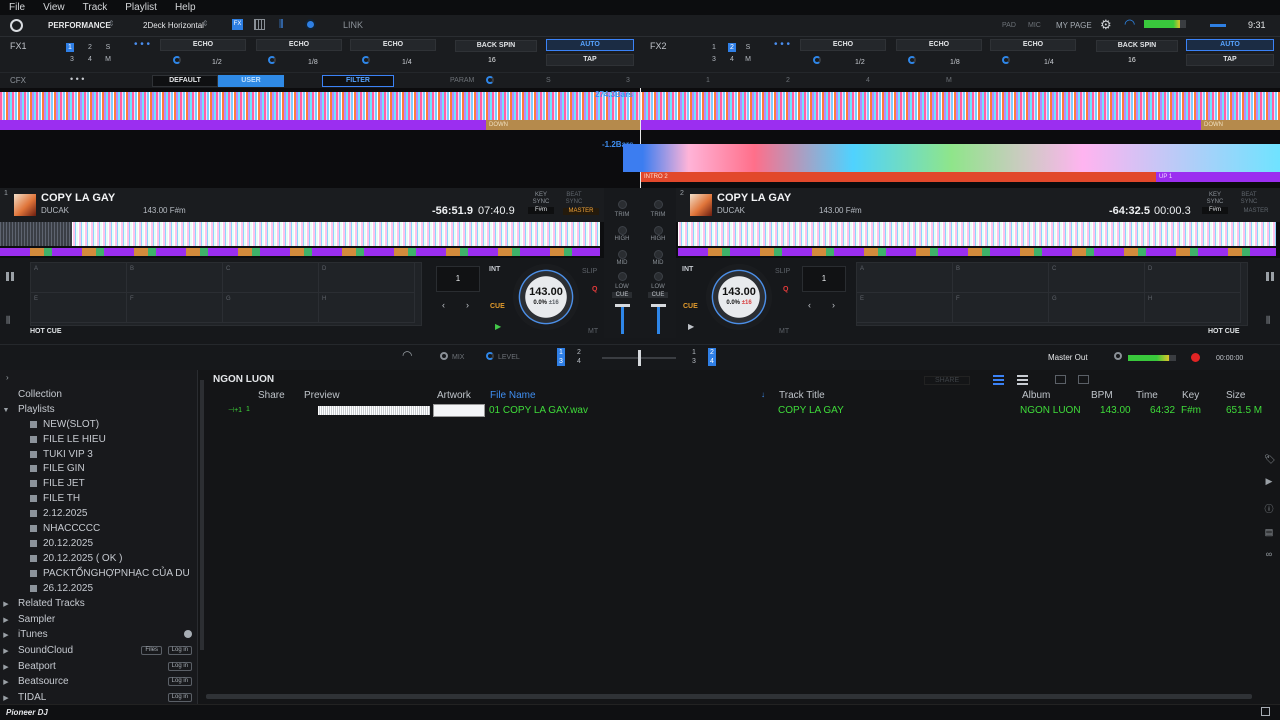 The width and height of the screenshot is (1280, 720). What do you see at coordinates (407, 355) in the screenshot?
I see `headphone-cue-icon: ◠` at bounding box center [407, 355].